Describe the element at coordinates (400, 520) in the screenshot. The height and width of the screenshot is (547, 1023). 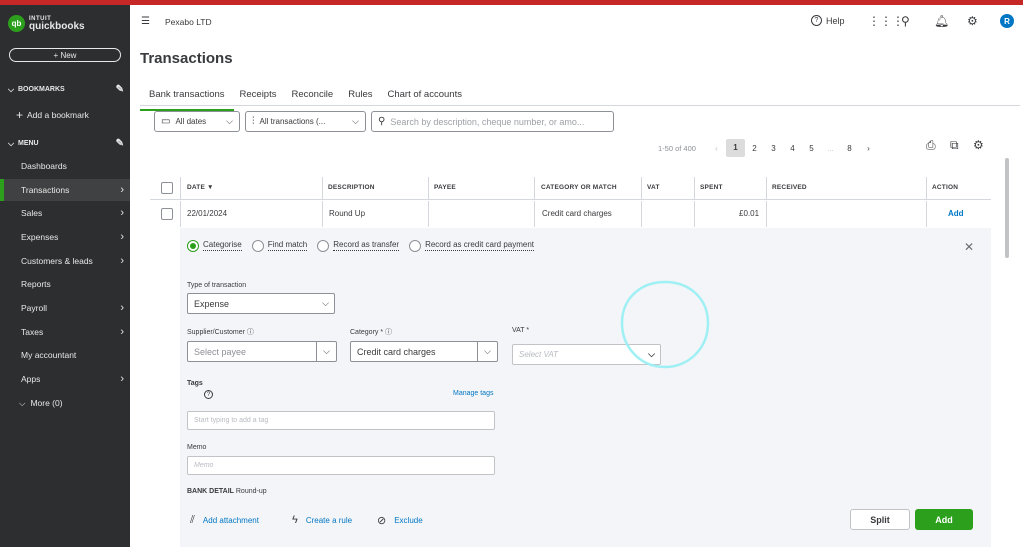
I see `exclude-link: ⊘ Exclude` at that location.